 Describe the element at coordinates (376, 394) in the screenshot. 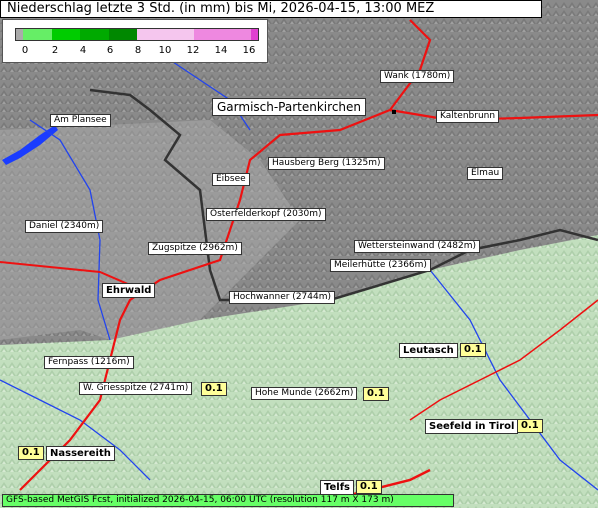

I see `precip-value-hohe-munde: 0.1` at that location.